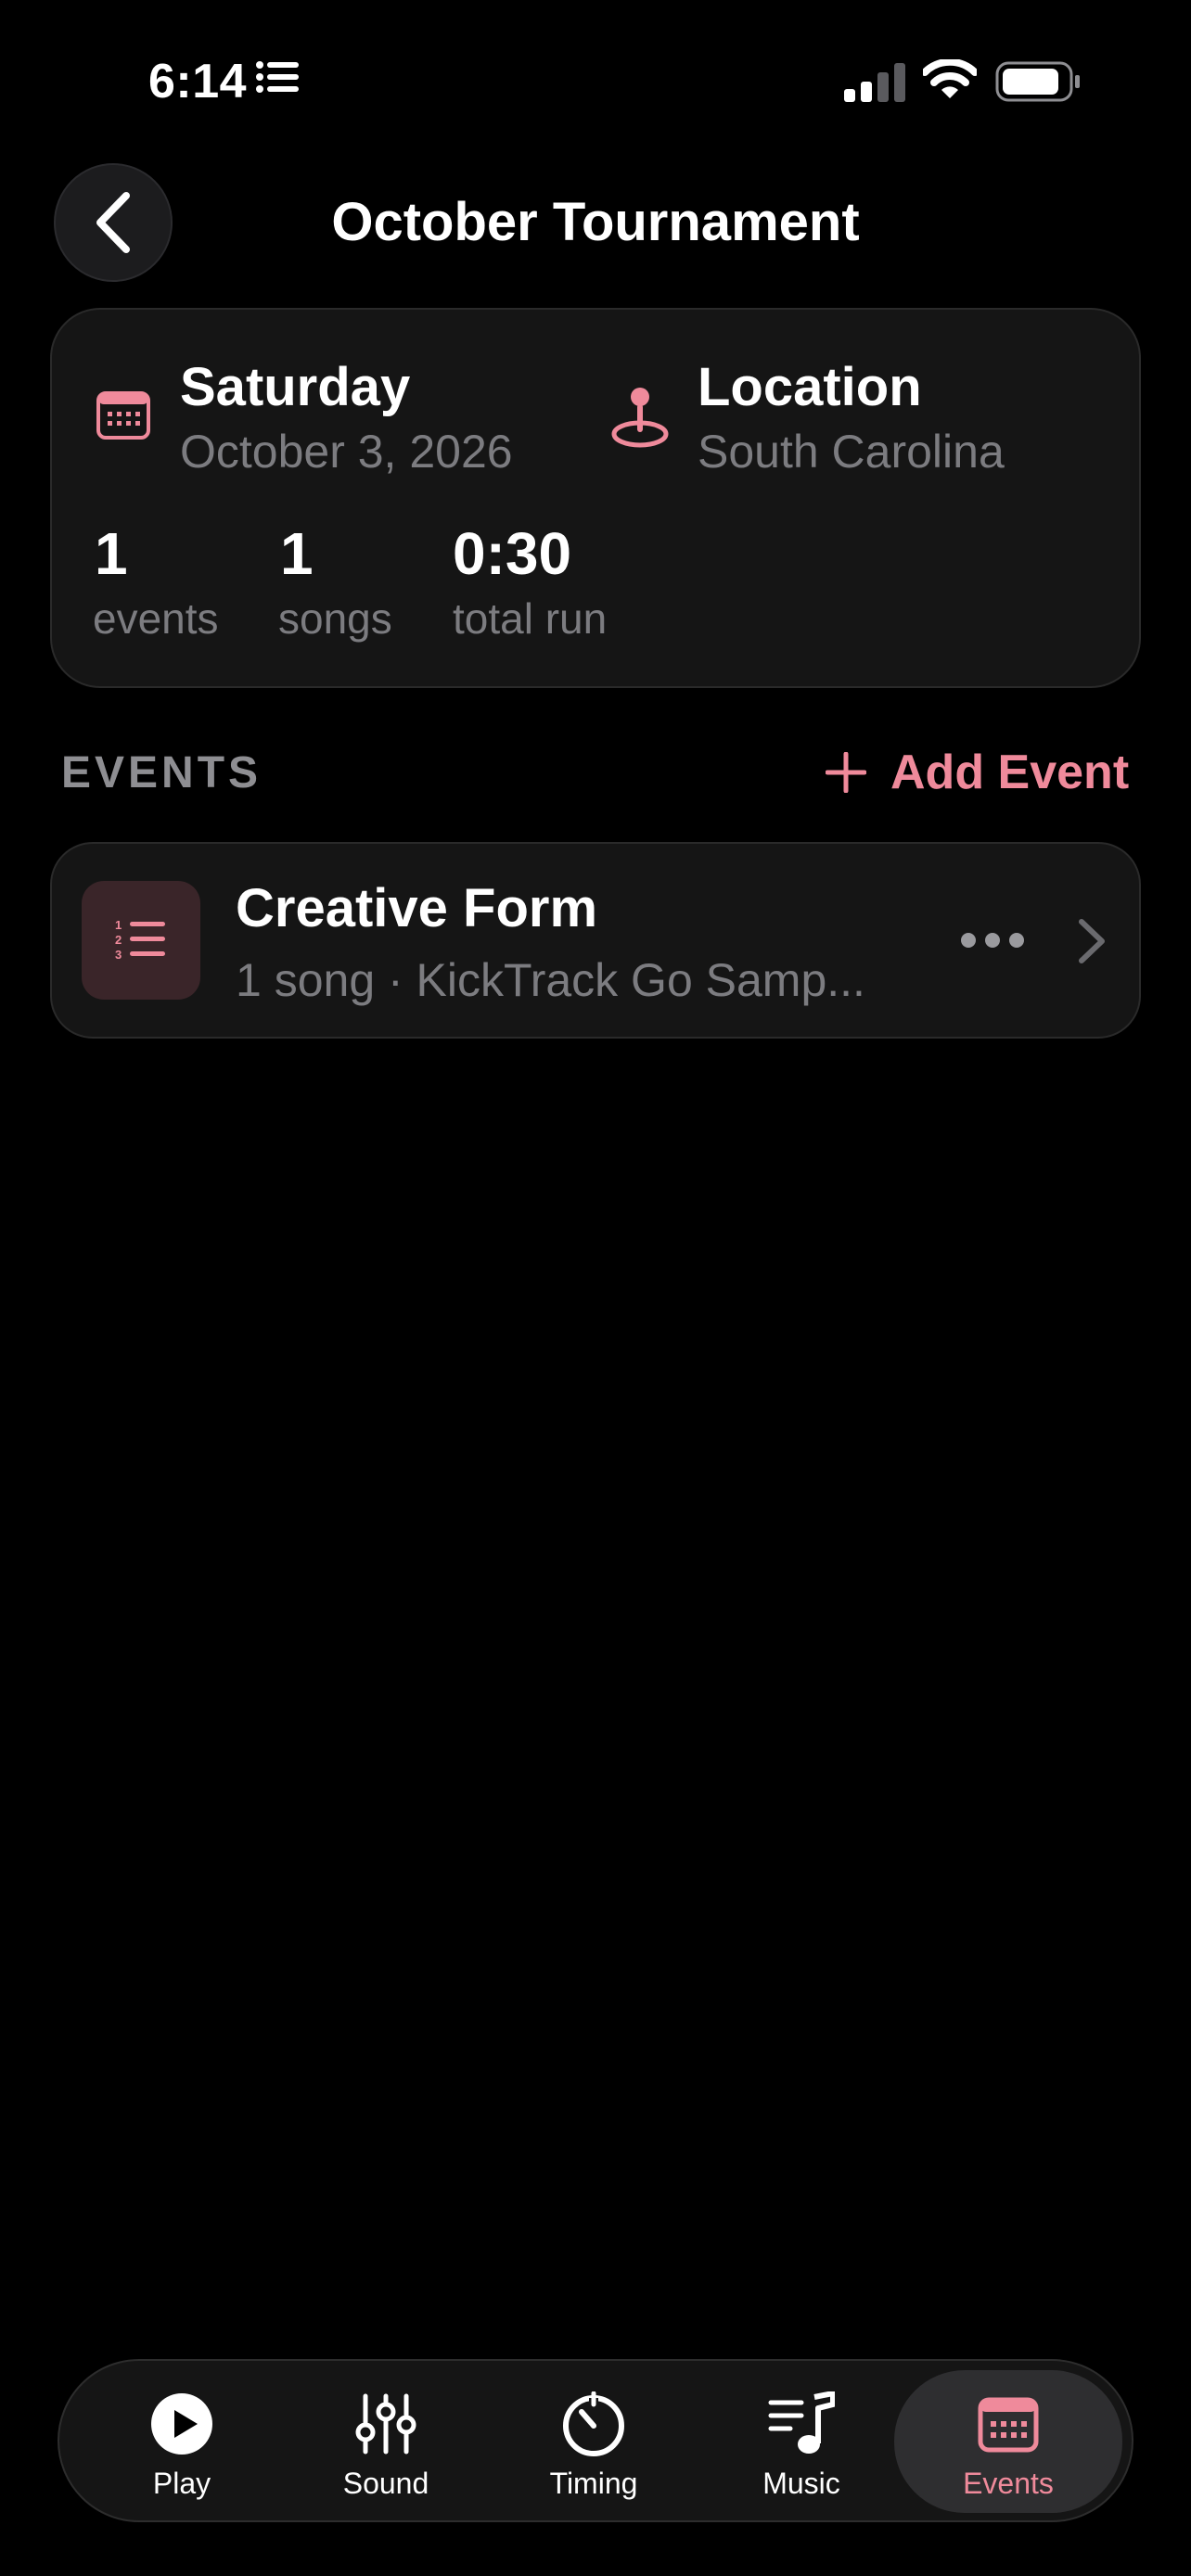 This screenshot has width=1191, height=2576. What do you see at coordinates (417, 908) in the screenshot?
I see `event-title: Creative Form` at bounding box center [417, 908].